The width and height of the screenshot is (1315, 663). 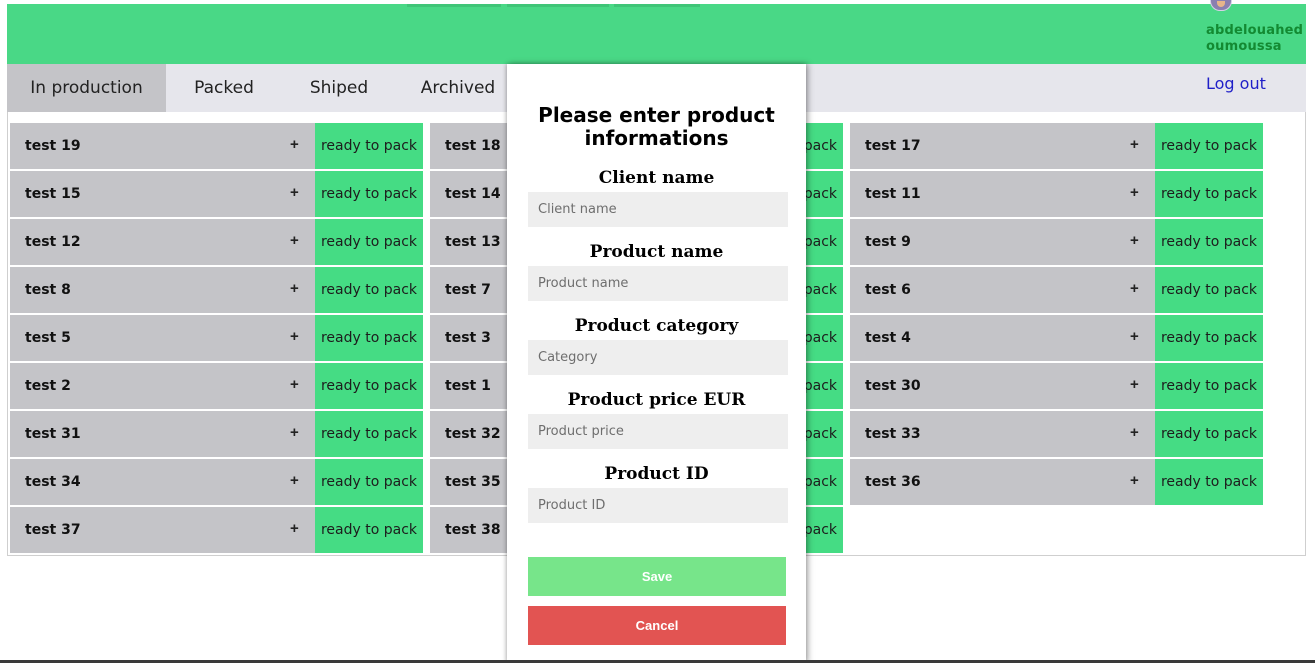 I want to click on product-card: test 11 + ready to pack, so click(x=1056, y=194).